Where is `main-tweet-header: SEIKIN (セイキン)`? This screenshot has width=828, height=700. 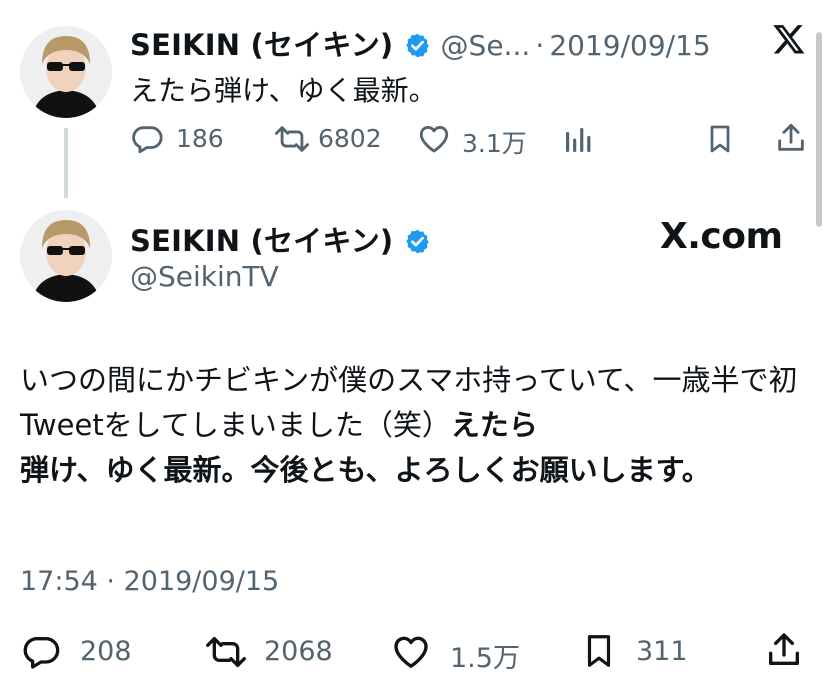
main-tweet-header: SEIKIN (セイキン) is located at coordinates (280, 239).